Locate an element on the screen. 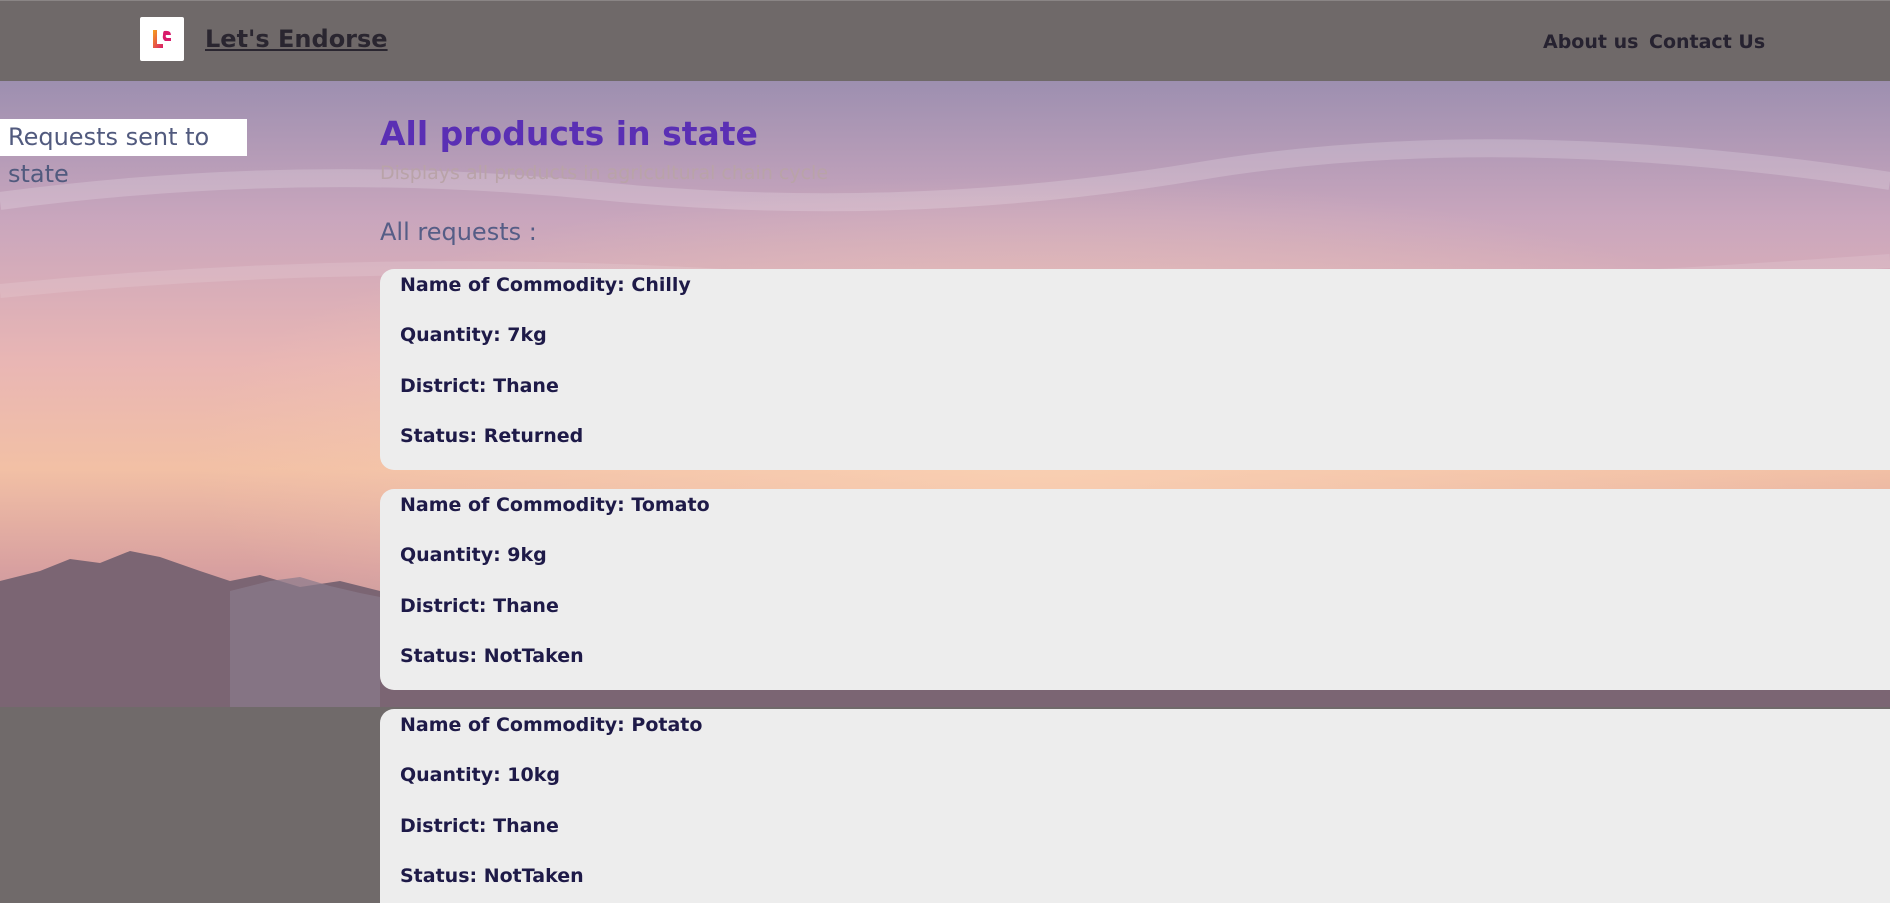 The image size is (1890, 903). quantity: Quantity: 10kg is located at coordinates (480, 775).